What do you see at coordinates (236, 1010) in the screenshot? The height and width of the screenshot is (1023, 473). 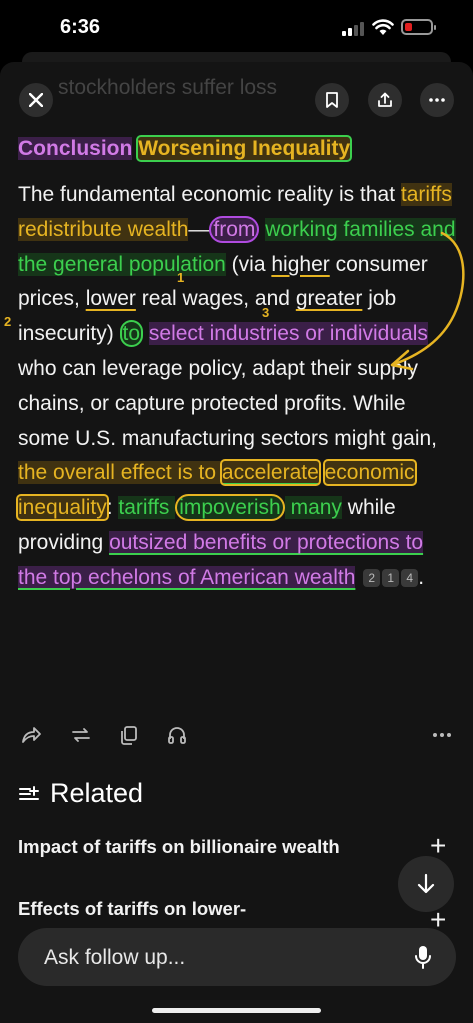 I see `home-indicator` at bounding box center [236, 1010].